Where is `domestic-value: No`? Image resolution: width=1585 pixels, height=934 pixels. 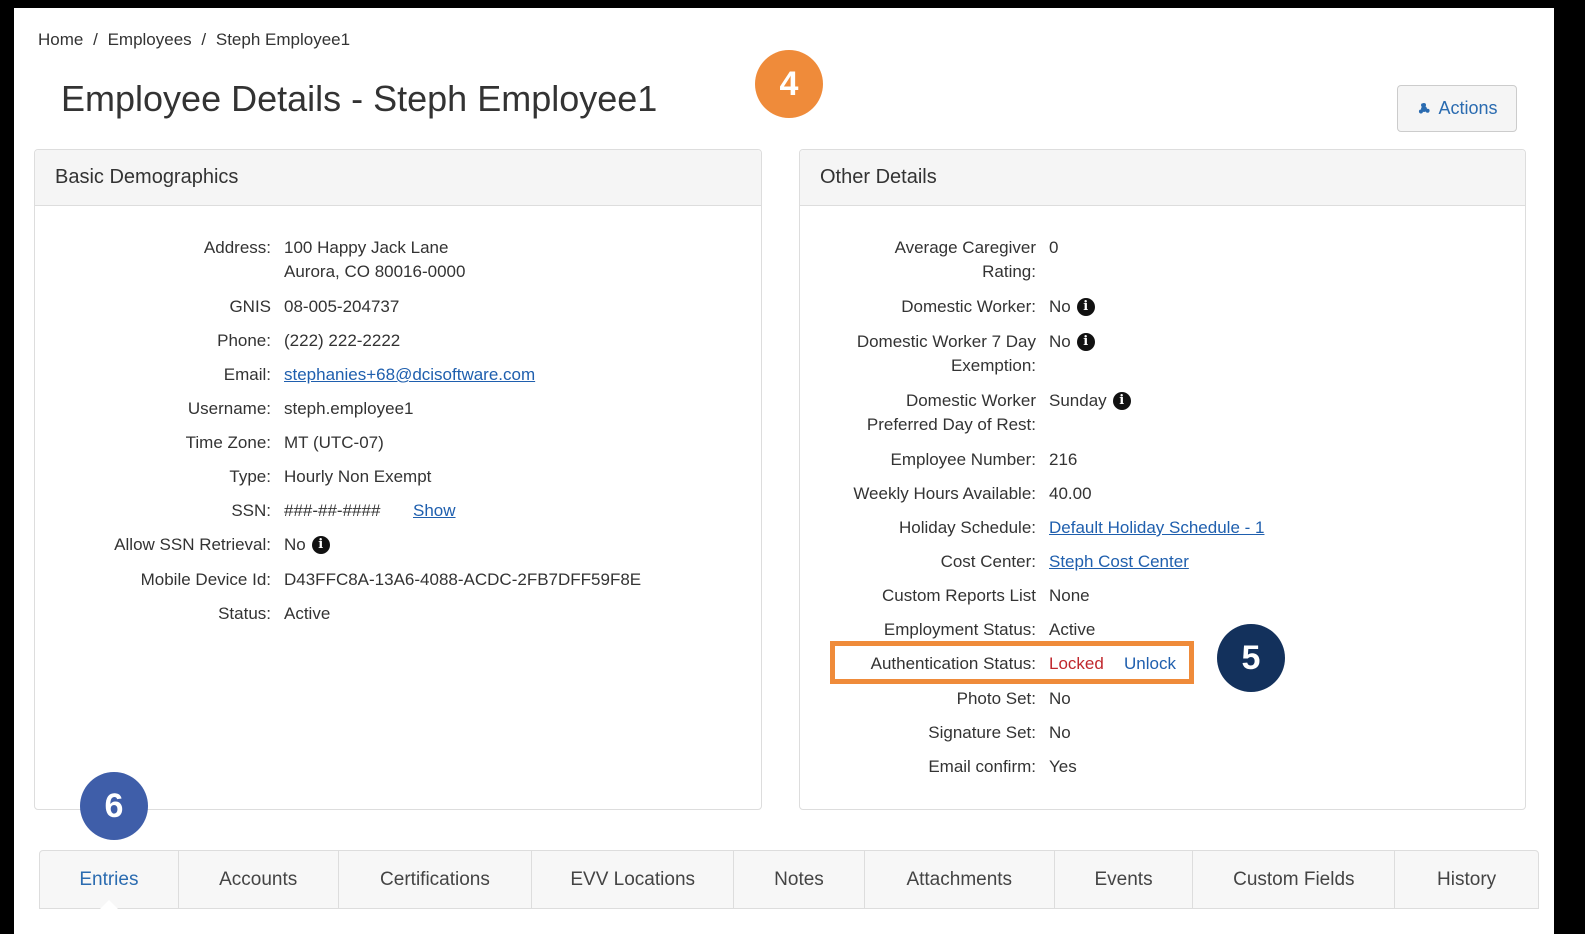 domestic-value: No is located at coordinates (1060, 306).